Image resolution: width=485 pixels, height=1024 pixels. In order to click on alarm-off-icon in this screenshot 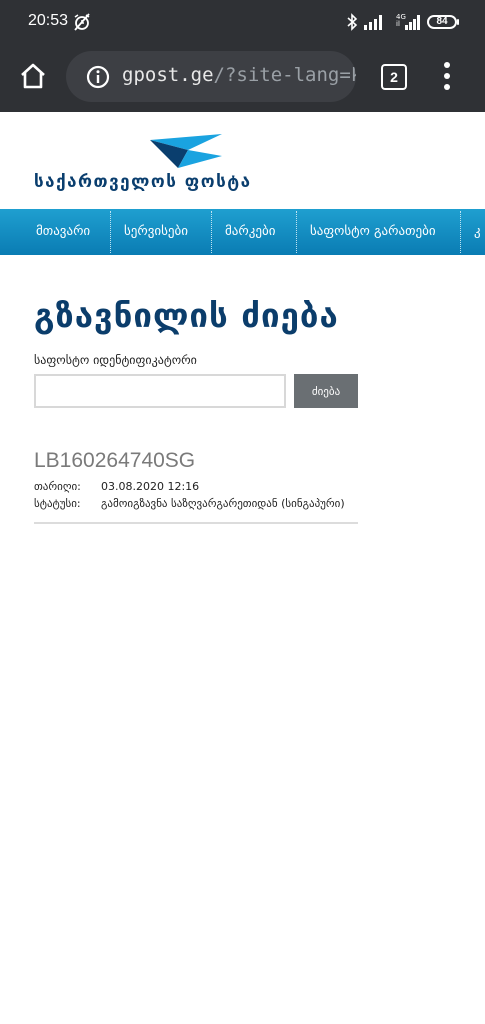, I will do `click(82, 22)`.